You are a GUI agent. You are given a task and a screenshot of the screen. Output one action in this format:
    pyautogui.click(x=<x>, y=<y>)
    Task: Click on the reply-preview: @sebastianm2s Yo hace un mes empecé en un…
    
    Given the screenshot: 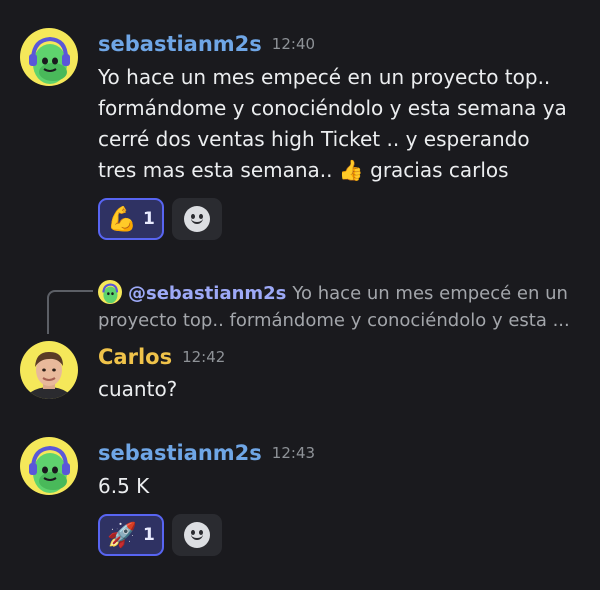 What is the action you would take?
    pyautogui.click(x=338, y=307)
    